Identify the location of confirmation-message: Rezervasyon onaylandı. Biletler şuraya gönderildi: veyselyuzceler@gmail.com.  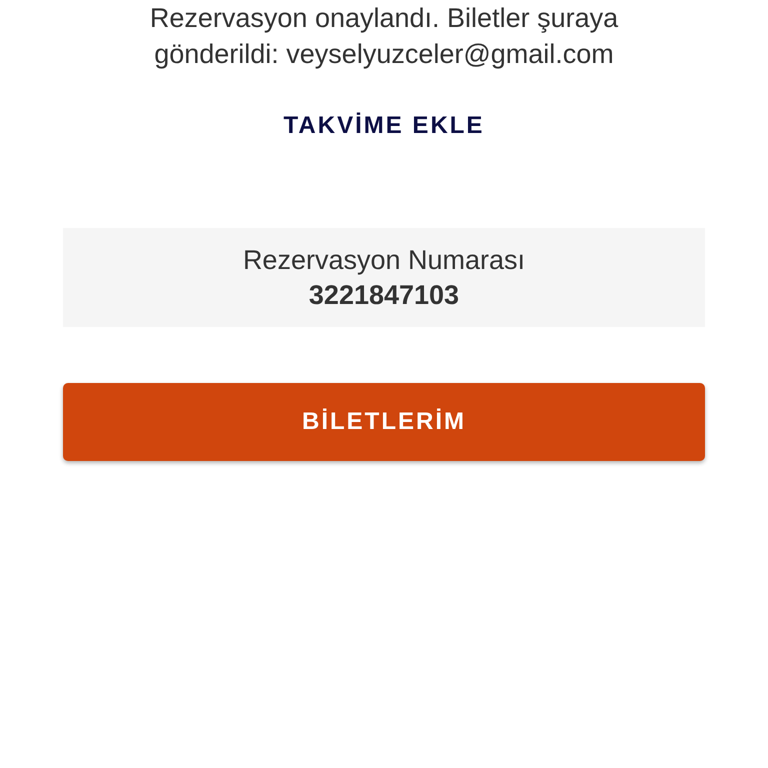
(384, 36).